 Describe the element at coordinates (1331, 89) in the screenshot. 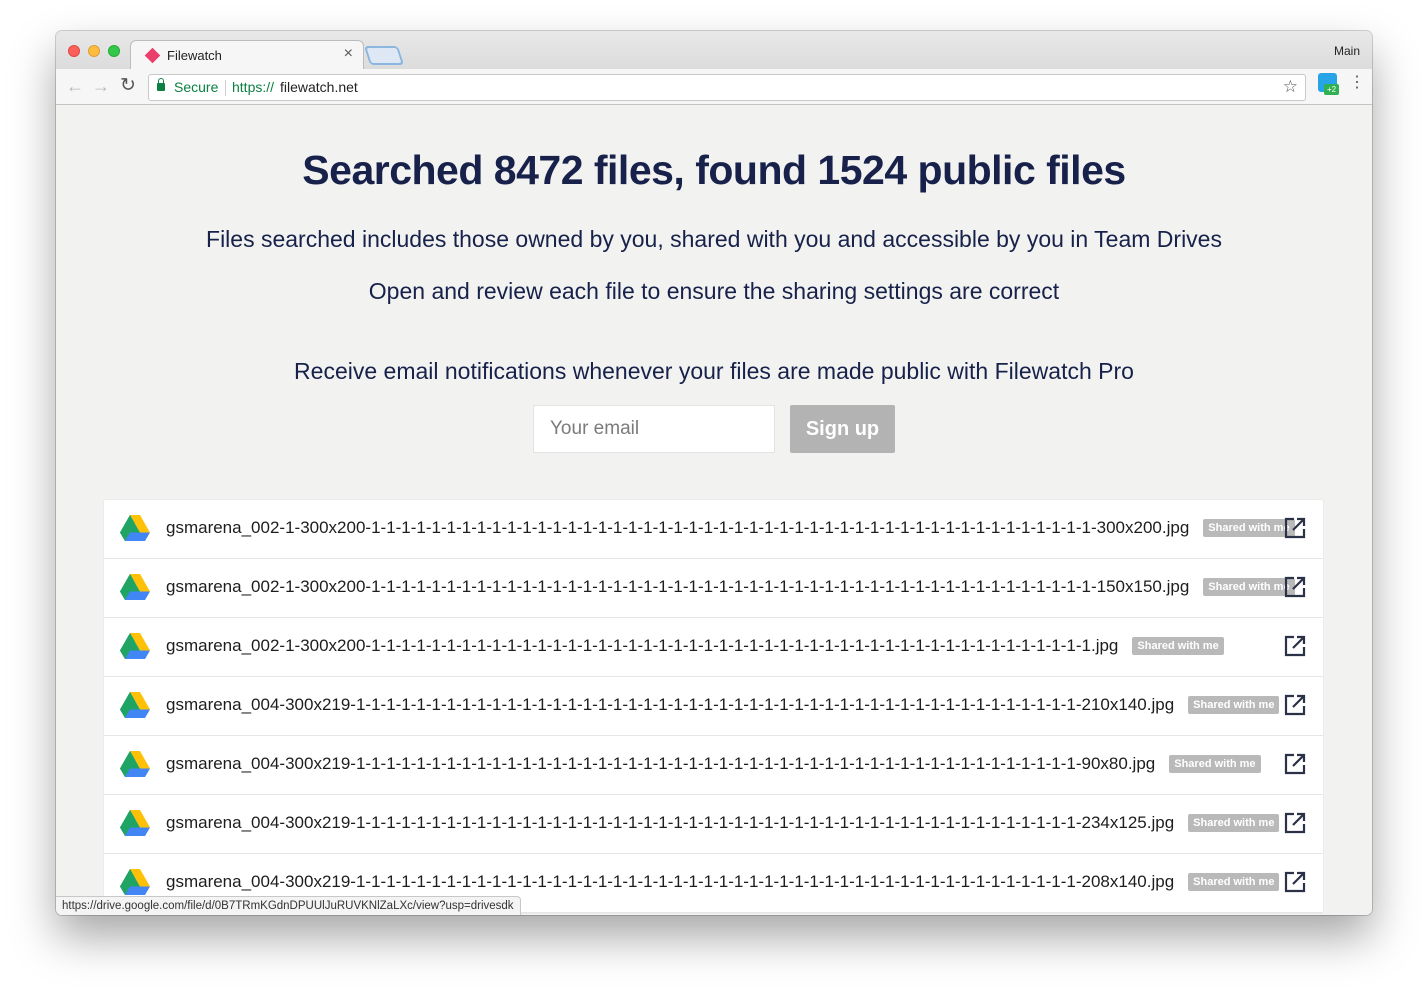

I see `extension-badge: +2` at that location.